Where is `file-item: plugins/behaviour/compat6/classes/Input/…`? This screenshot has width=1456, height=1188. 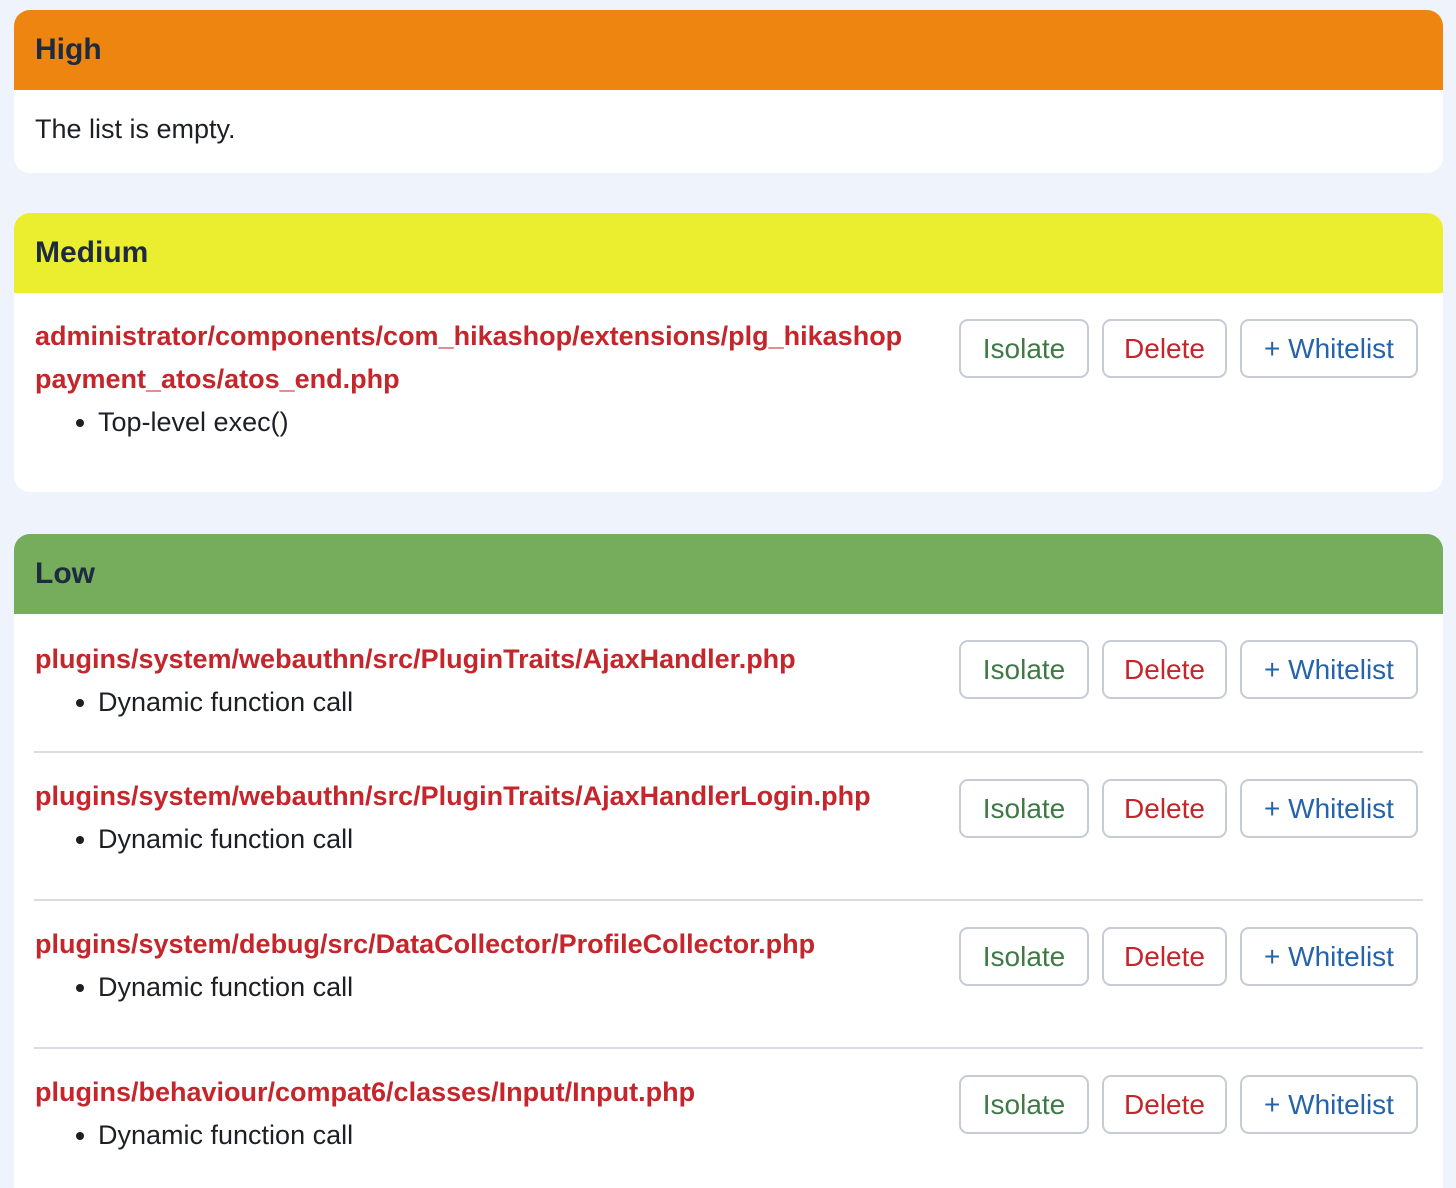 file-item: plugins/behaviour/compat6/classes/Input/… is located at coordinates (728, 1117).